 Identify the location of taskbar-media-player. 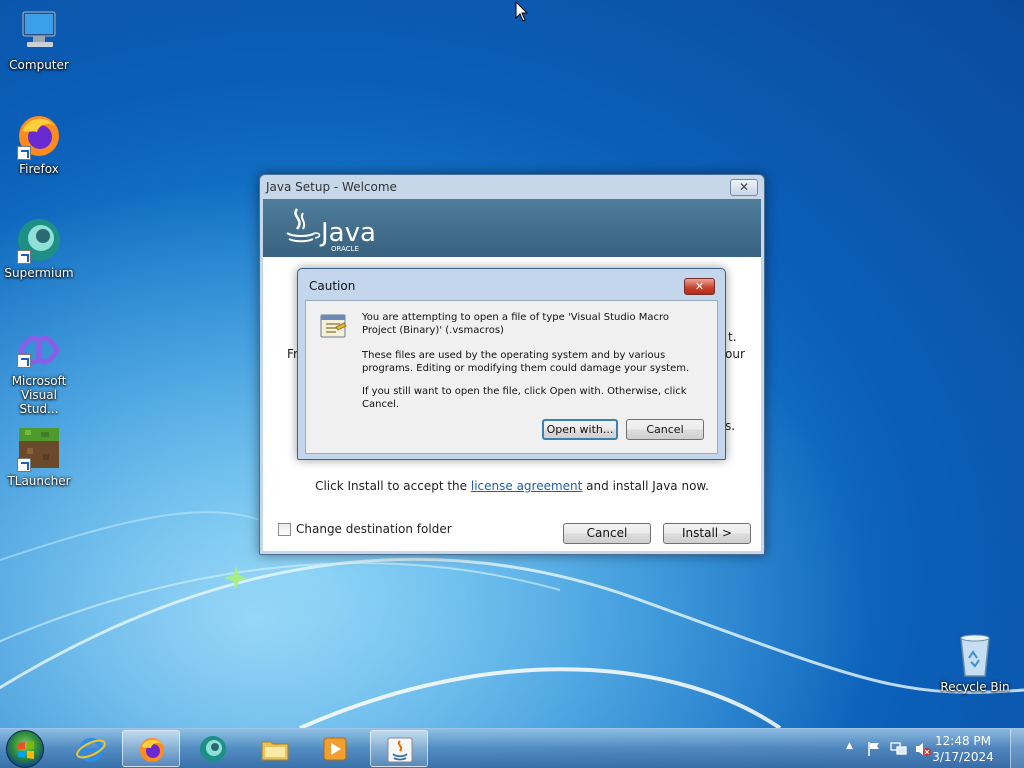
(335, 748).